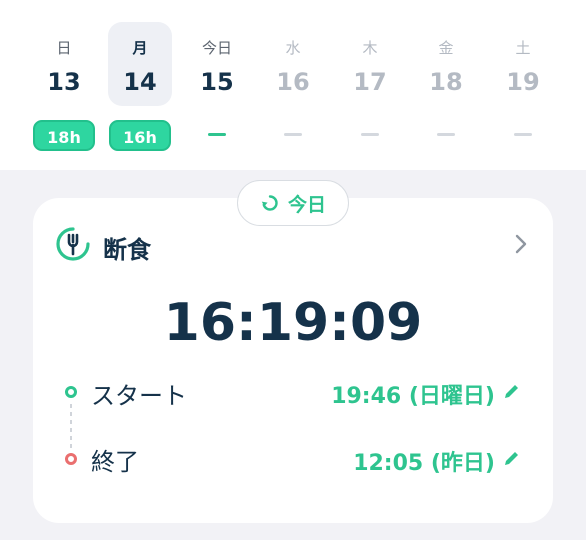  What do you see at coordinates (73, 244) in the screenshot?
I see `fork-ring-icon` at bounding box center [73, 244].